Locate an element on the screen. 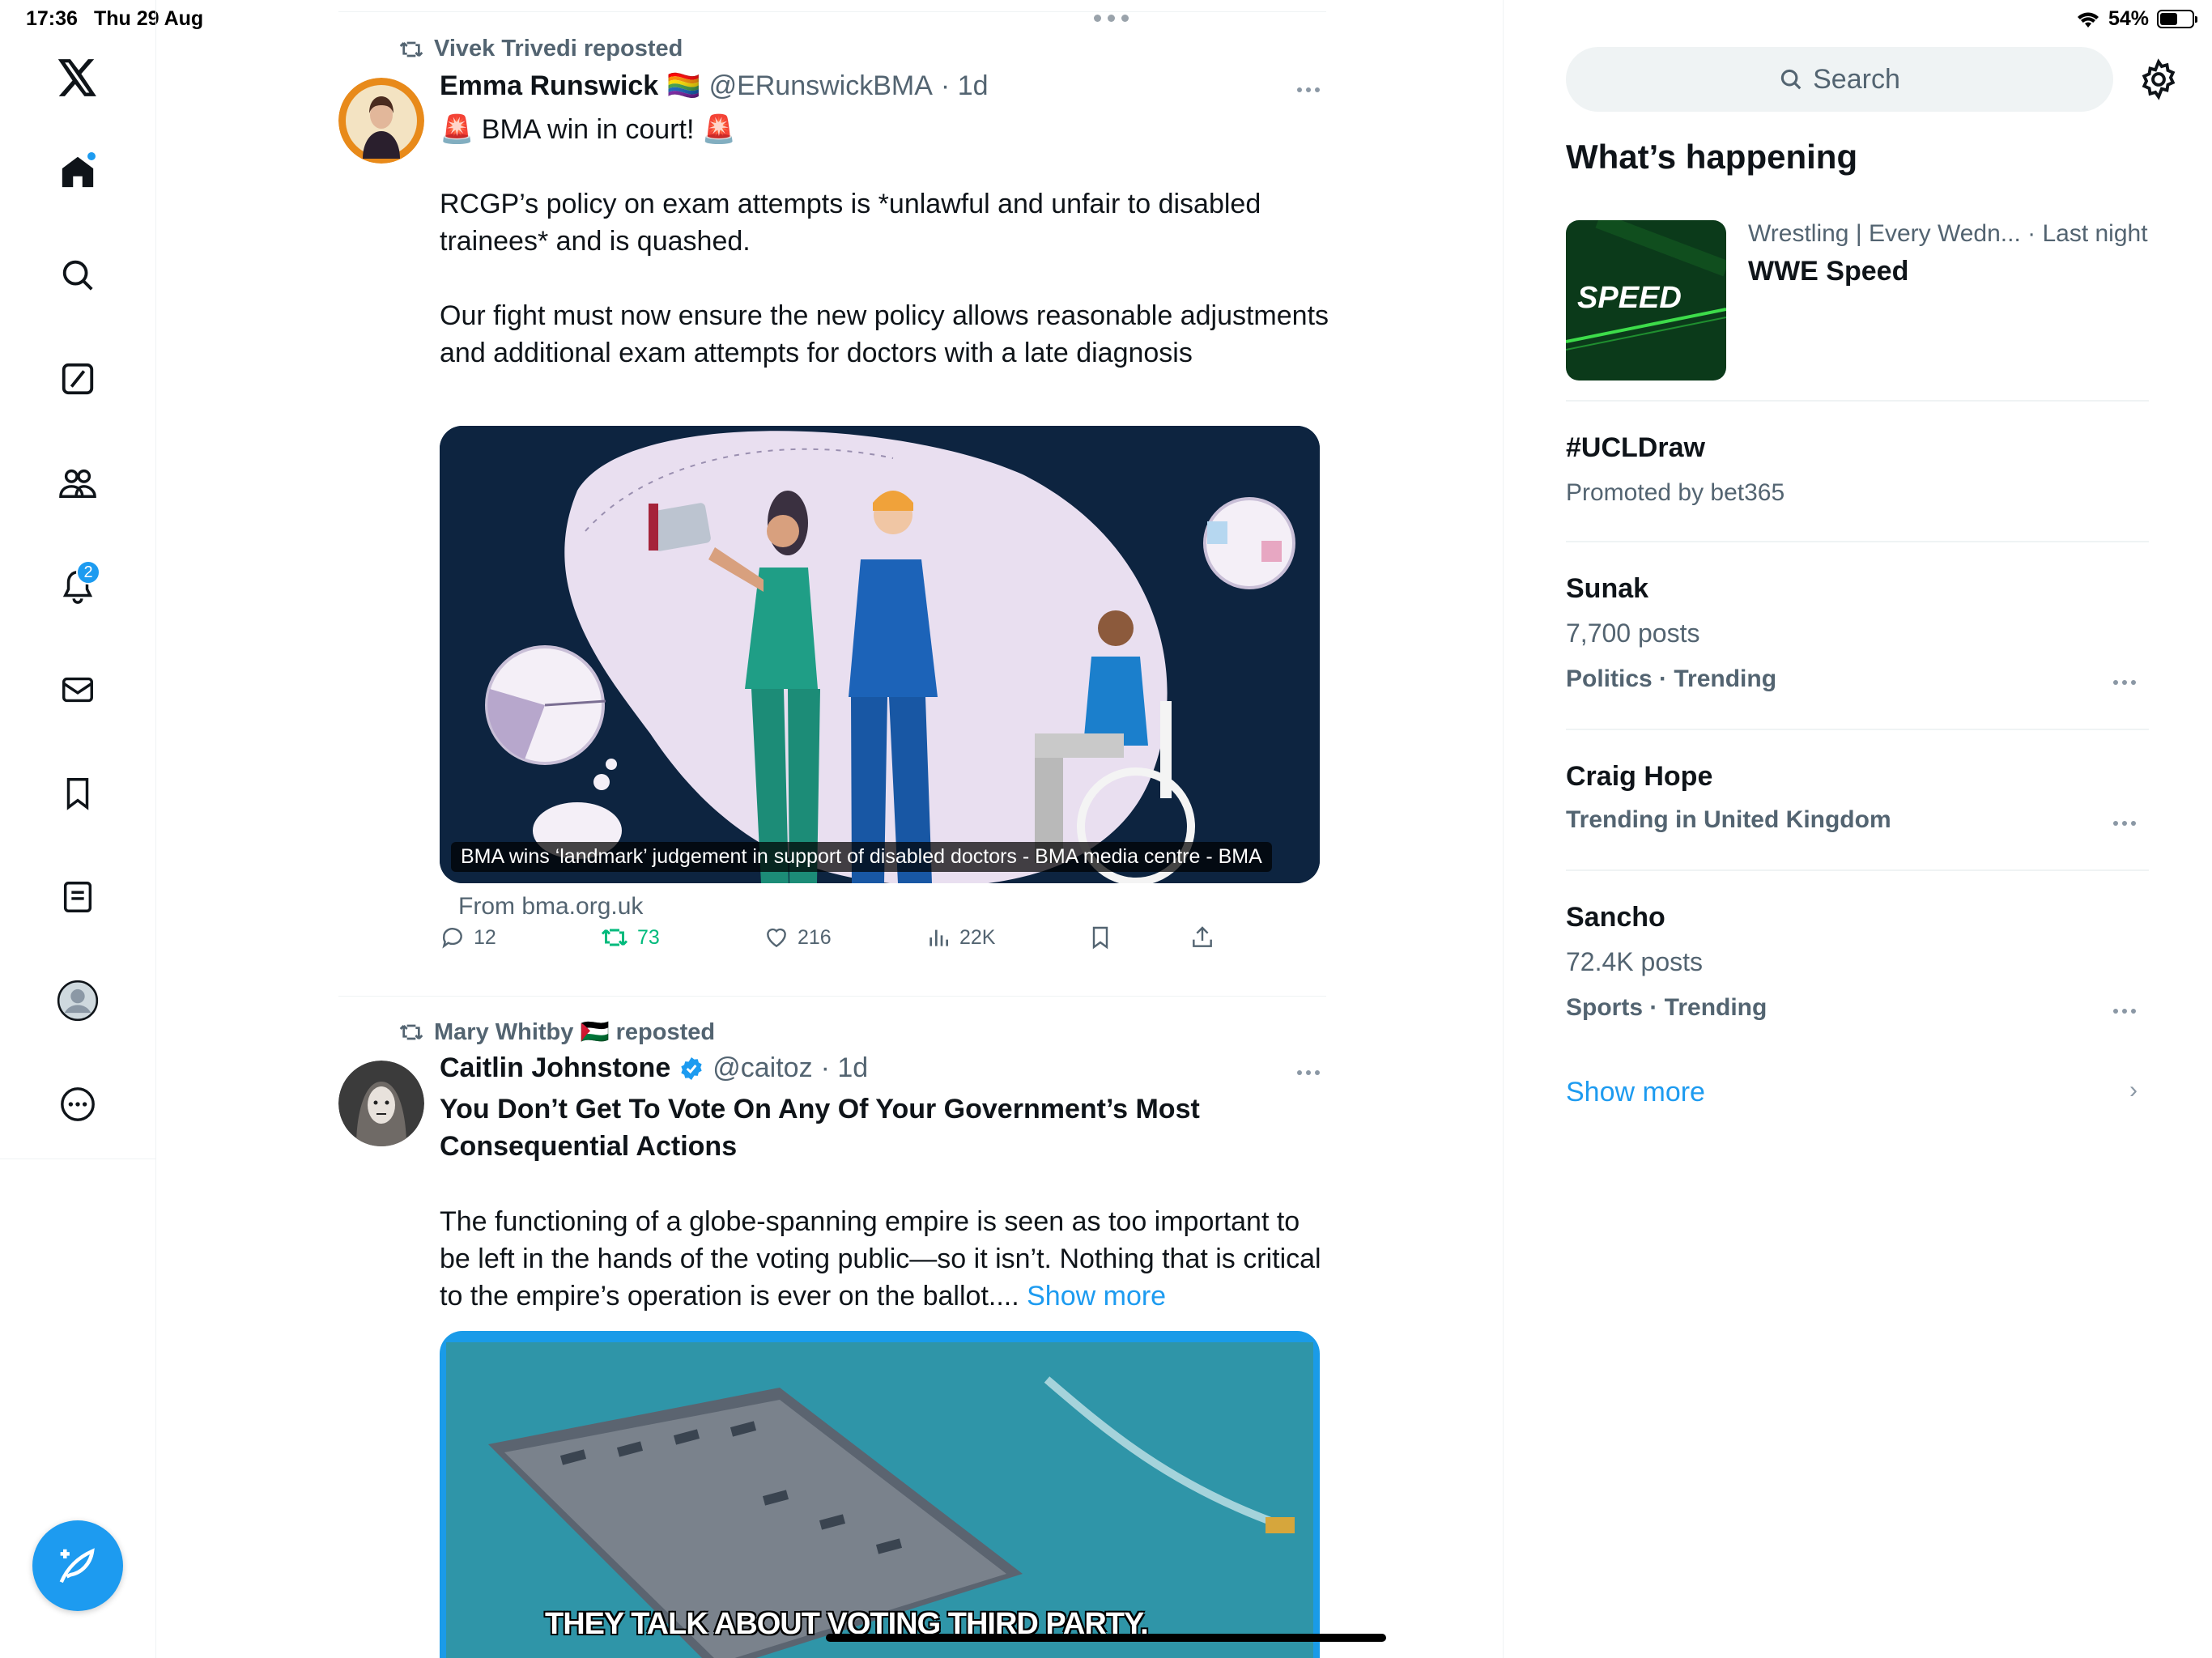  author-name: Caitlin Johnstone is located at coordinates (555, 1068).